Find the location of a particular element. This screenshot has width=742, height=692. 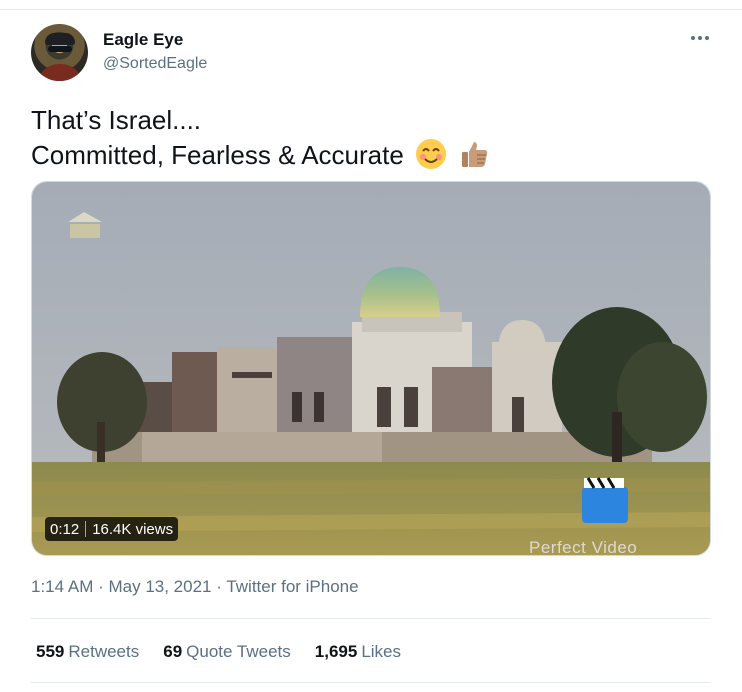

author-name: Eagle Eye is located at coordinates (143, 40).